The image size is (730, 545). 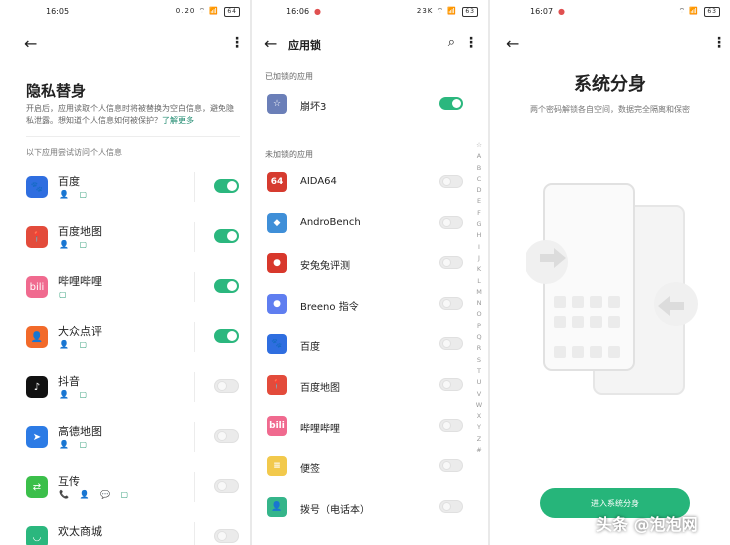 What do you see at coordinates (37, 437) in the screenshot?
I see `app-icon: ➤` at bounding box center [37, 437].